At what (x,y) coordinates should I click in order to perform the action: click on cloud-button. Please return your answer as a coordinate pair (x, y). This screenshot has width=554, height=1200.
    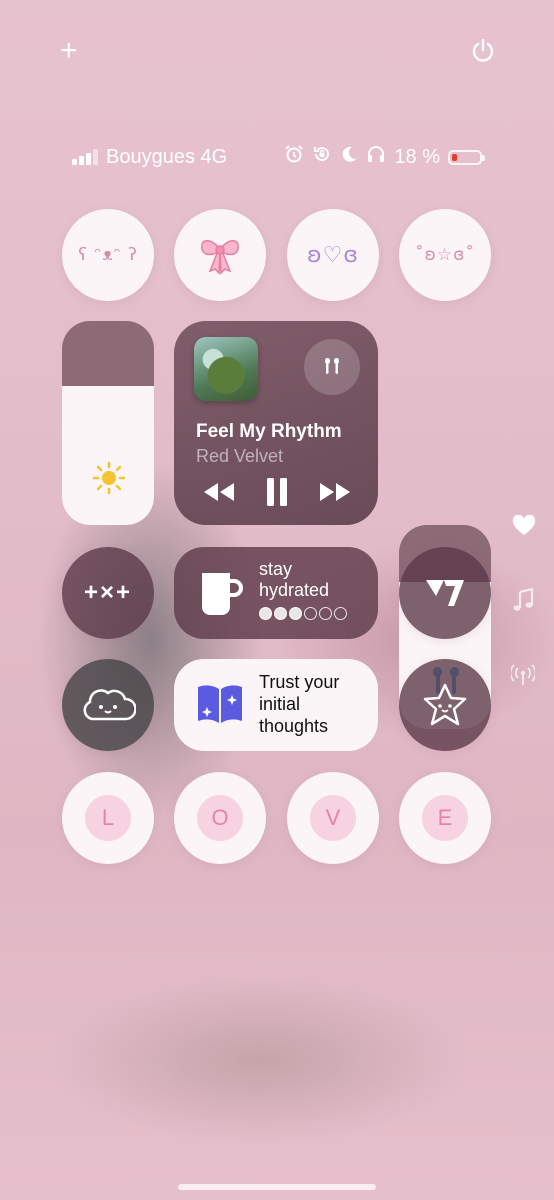
    Looking at the image, I should click on (108, 705).